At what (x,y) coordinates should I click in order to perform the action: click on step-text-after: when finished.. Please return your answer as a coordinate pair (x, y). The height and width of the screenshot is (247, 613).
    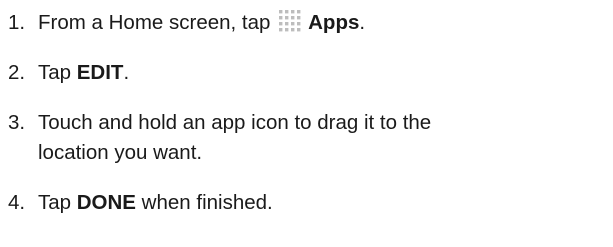
    Looking at the image, I should click on (204, 202).